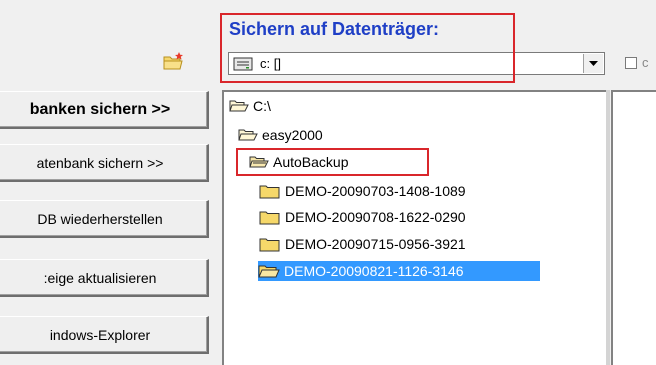 The width and height of the screenshot is (656, 365). Describe the element at coordinates (262, 106) in the screenshot. I see `tree-node-label: C:\` at that location.